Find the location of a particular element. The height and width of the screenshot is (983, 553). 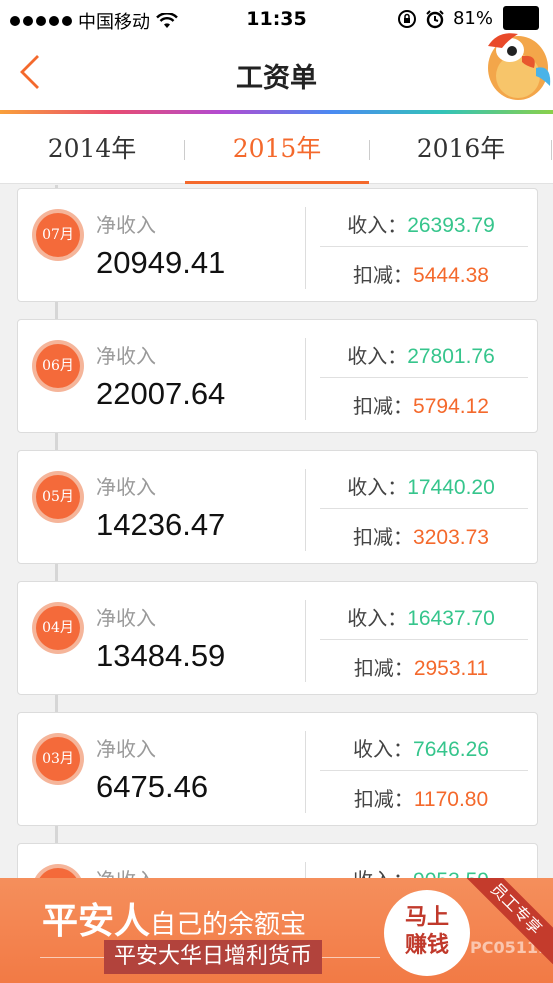

net-income-value: 20949.41 is located at coordinates (161, 262).